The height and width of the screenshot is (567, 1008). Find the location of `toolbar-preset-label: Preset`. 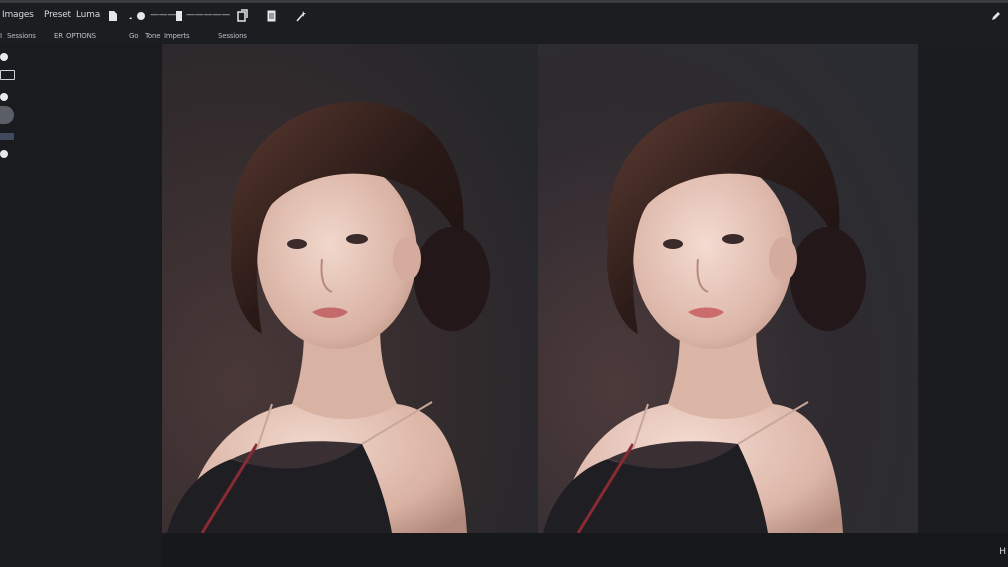

toolbar-preset-label: Preset is located at coordinates (57, 15).